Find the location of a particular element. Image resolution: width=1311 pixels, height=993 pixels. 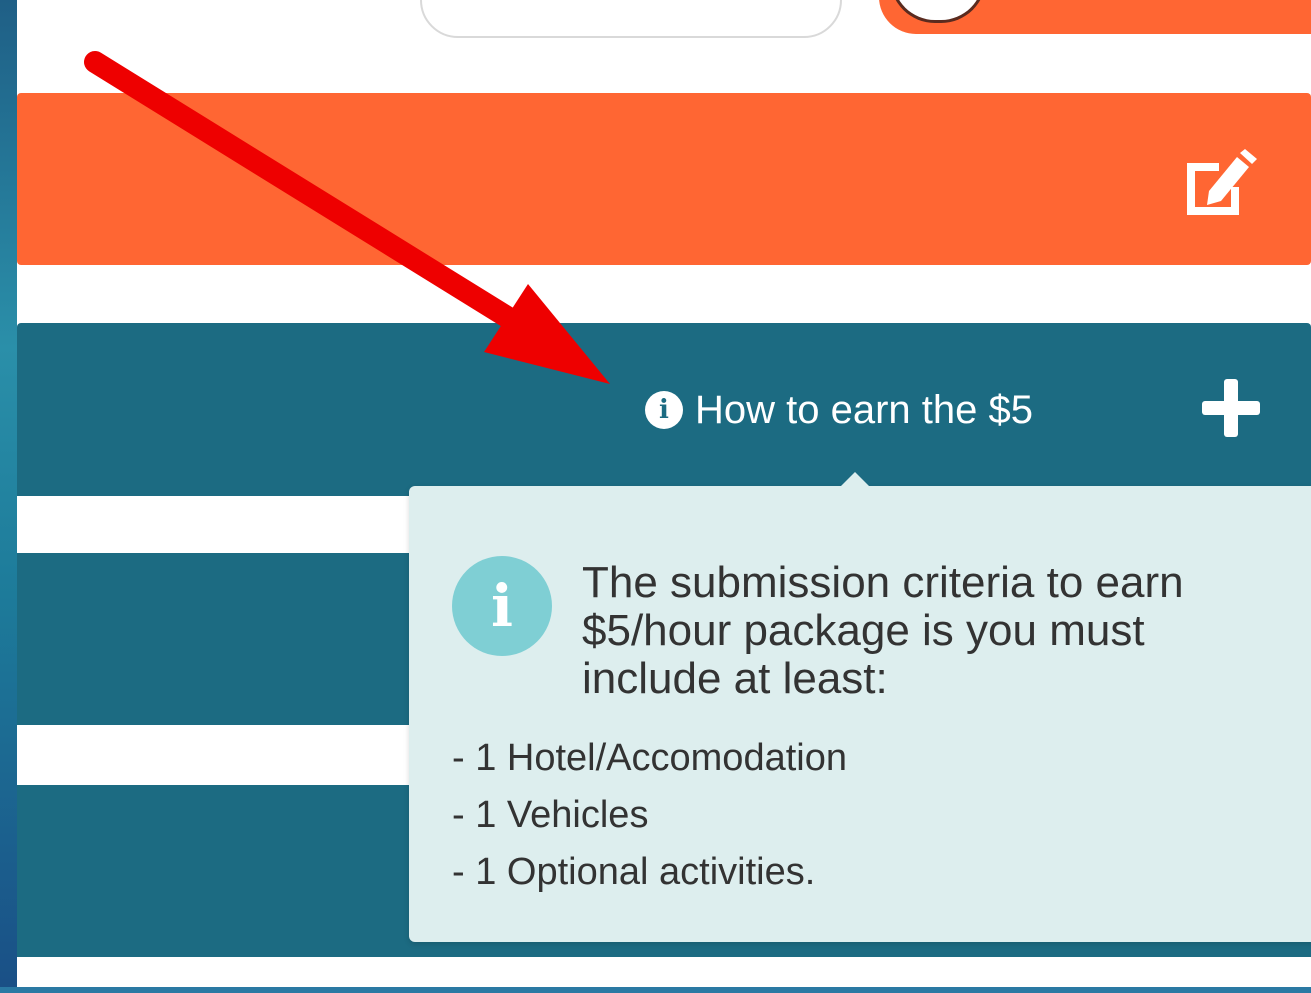

window-edge is located at coordinates (655, 990).